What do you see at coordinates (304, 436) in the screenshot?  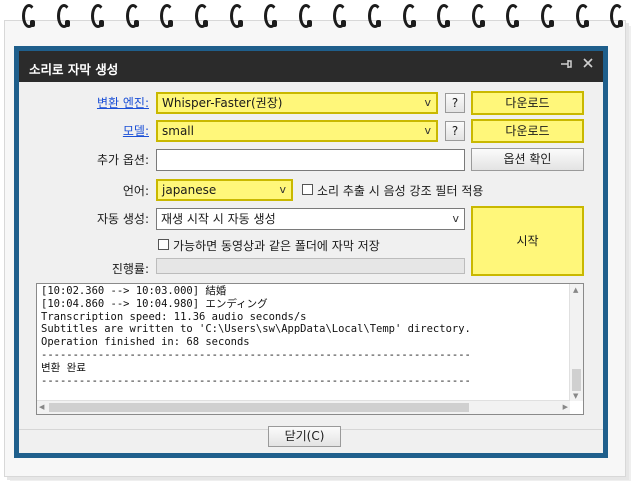 I see `close-button: 닫기(C)` at bounding box center [304, 436].